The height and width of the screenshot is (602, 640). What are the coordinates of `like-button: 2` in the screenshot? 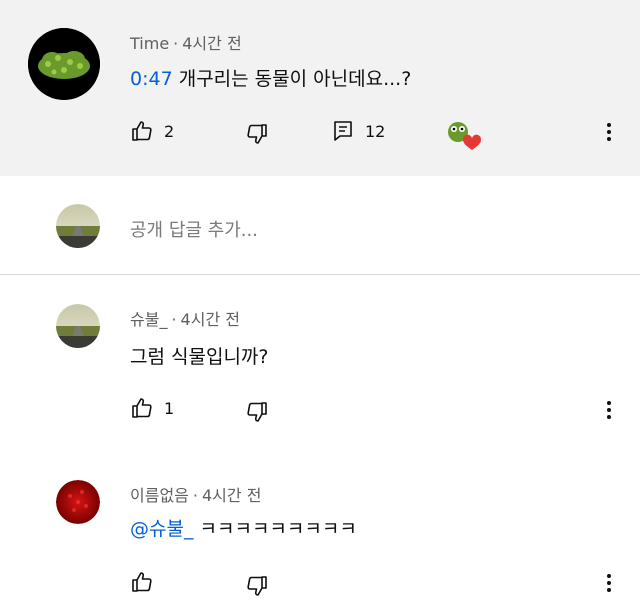 It's located at (152, 131).